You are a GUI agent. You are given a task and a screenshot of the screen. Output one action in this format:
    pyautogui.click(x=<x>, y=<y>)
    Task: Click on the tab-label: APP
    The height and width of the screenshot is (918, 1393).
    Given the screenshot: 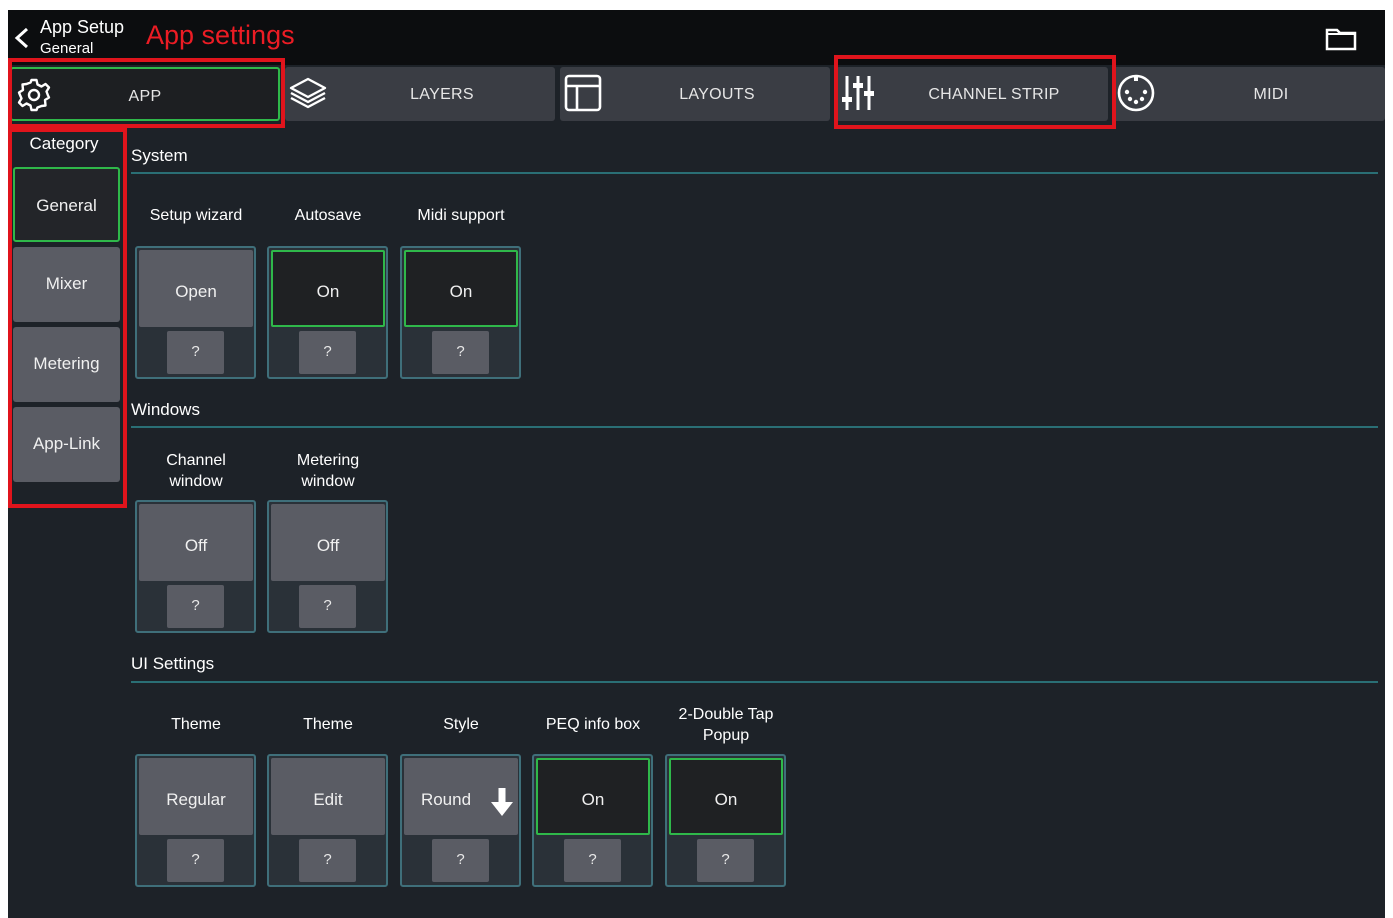 What is the action you would take?
    pyautogui.click(x=145, y=96)
    